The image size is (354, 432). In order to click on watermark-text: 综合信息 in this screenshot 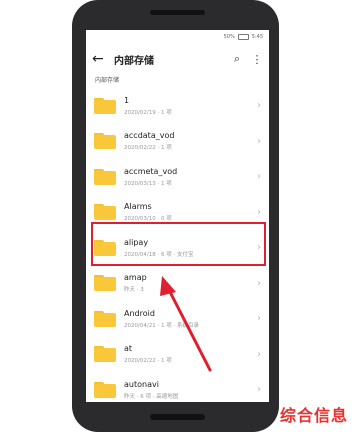, I will do `click(313, 415)`.